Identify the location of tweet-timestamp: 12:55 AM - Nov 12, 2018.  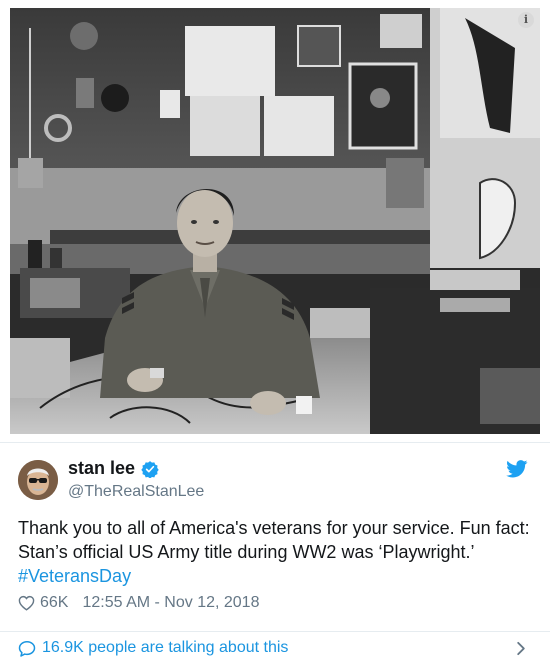
(170, 603).